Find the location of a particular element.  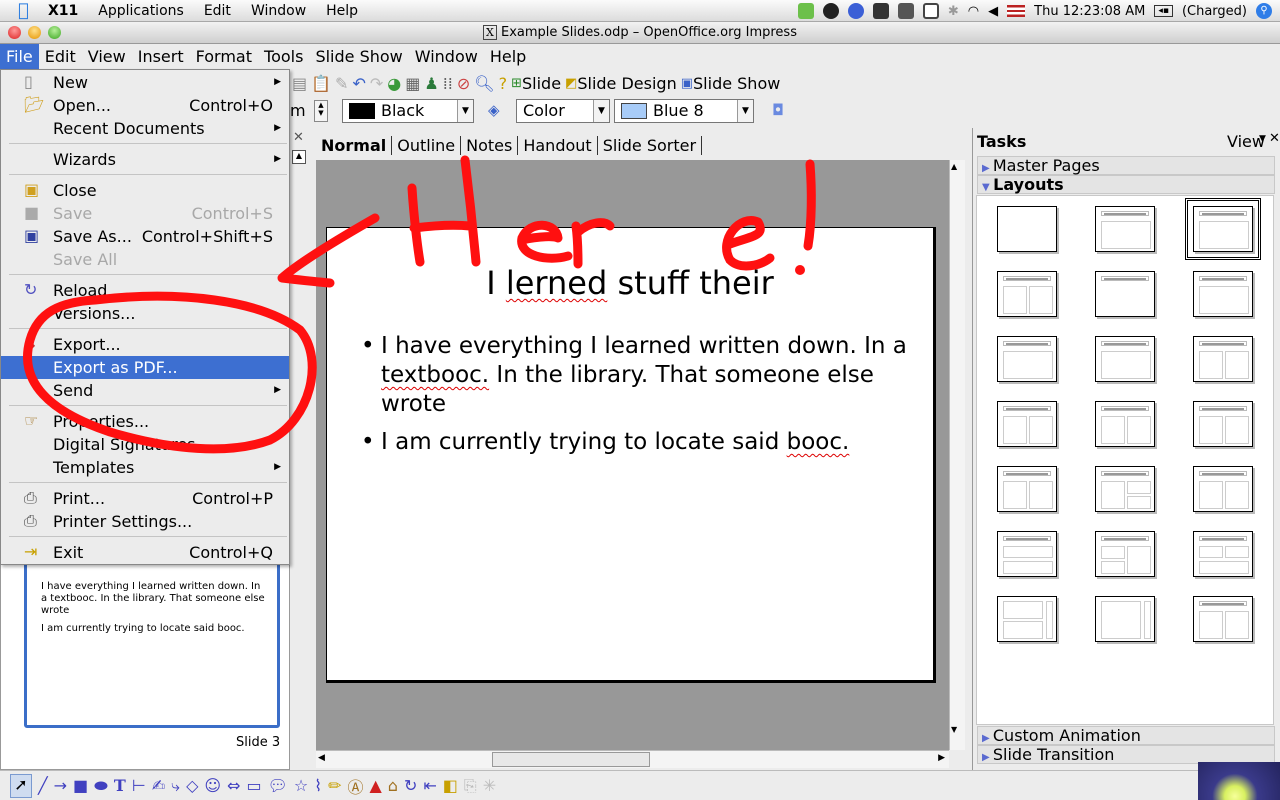

clone-format-icon: ✎ is located at coordinates (341, 83).